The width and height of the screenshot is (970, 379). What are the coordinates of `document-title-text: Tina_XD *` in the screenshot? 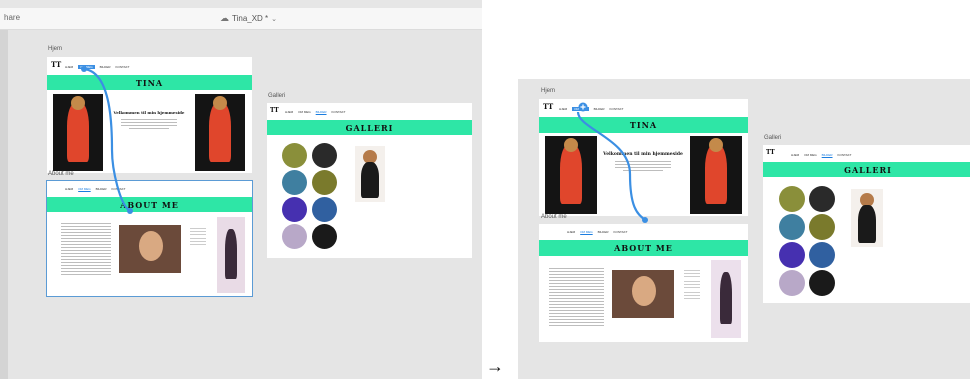 It's located at (250, 18).